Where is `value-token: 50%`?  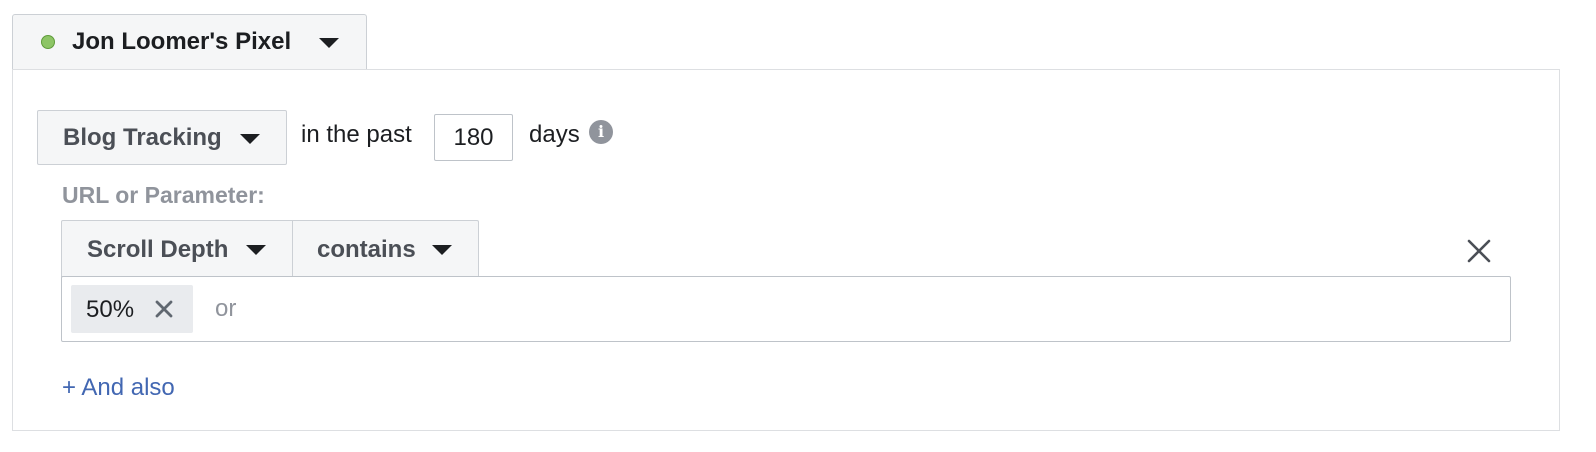
value-token: 50% is located at coordinates (132, 309).